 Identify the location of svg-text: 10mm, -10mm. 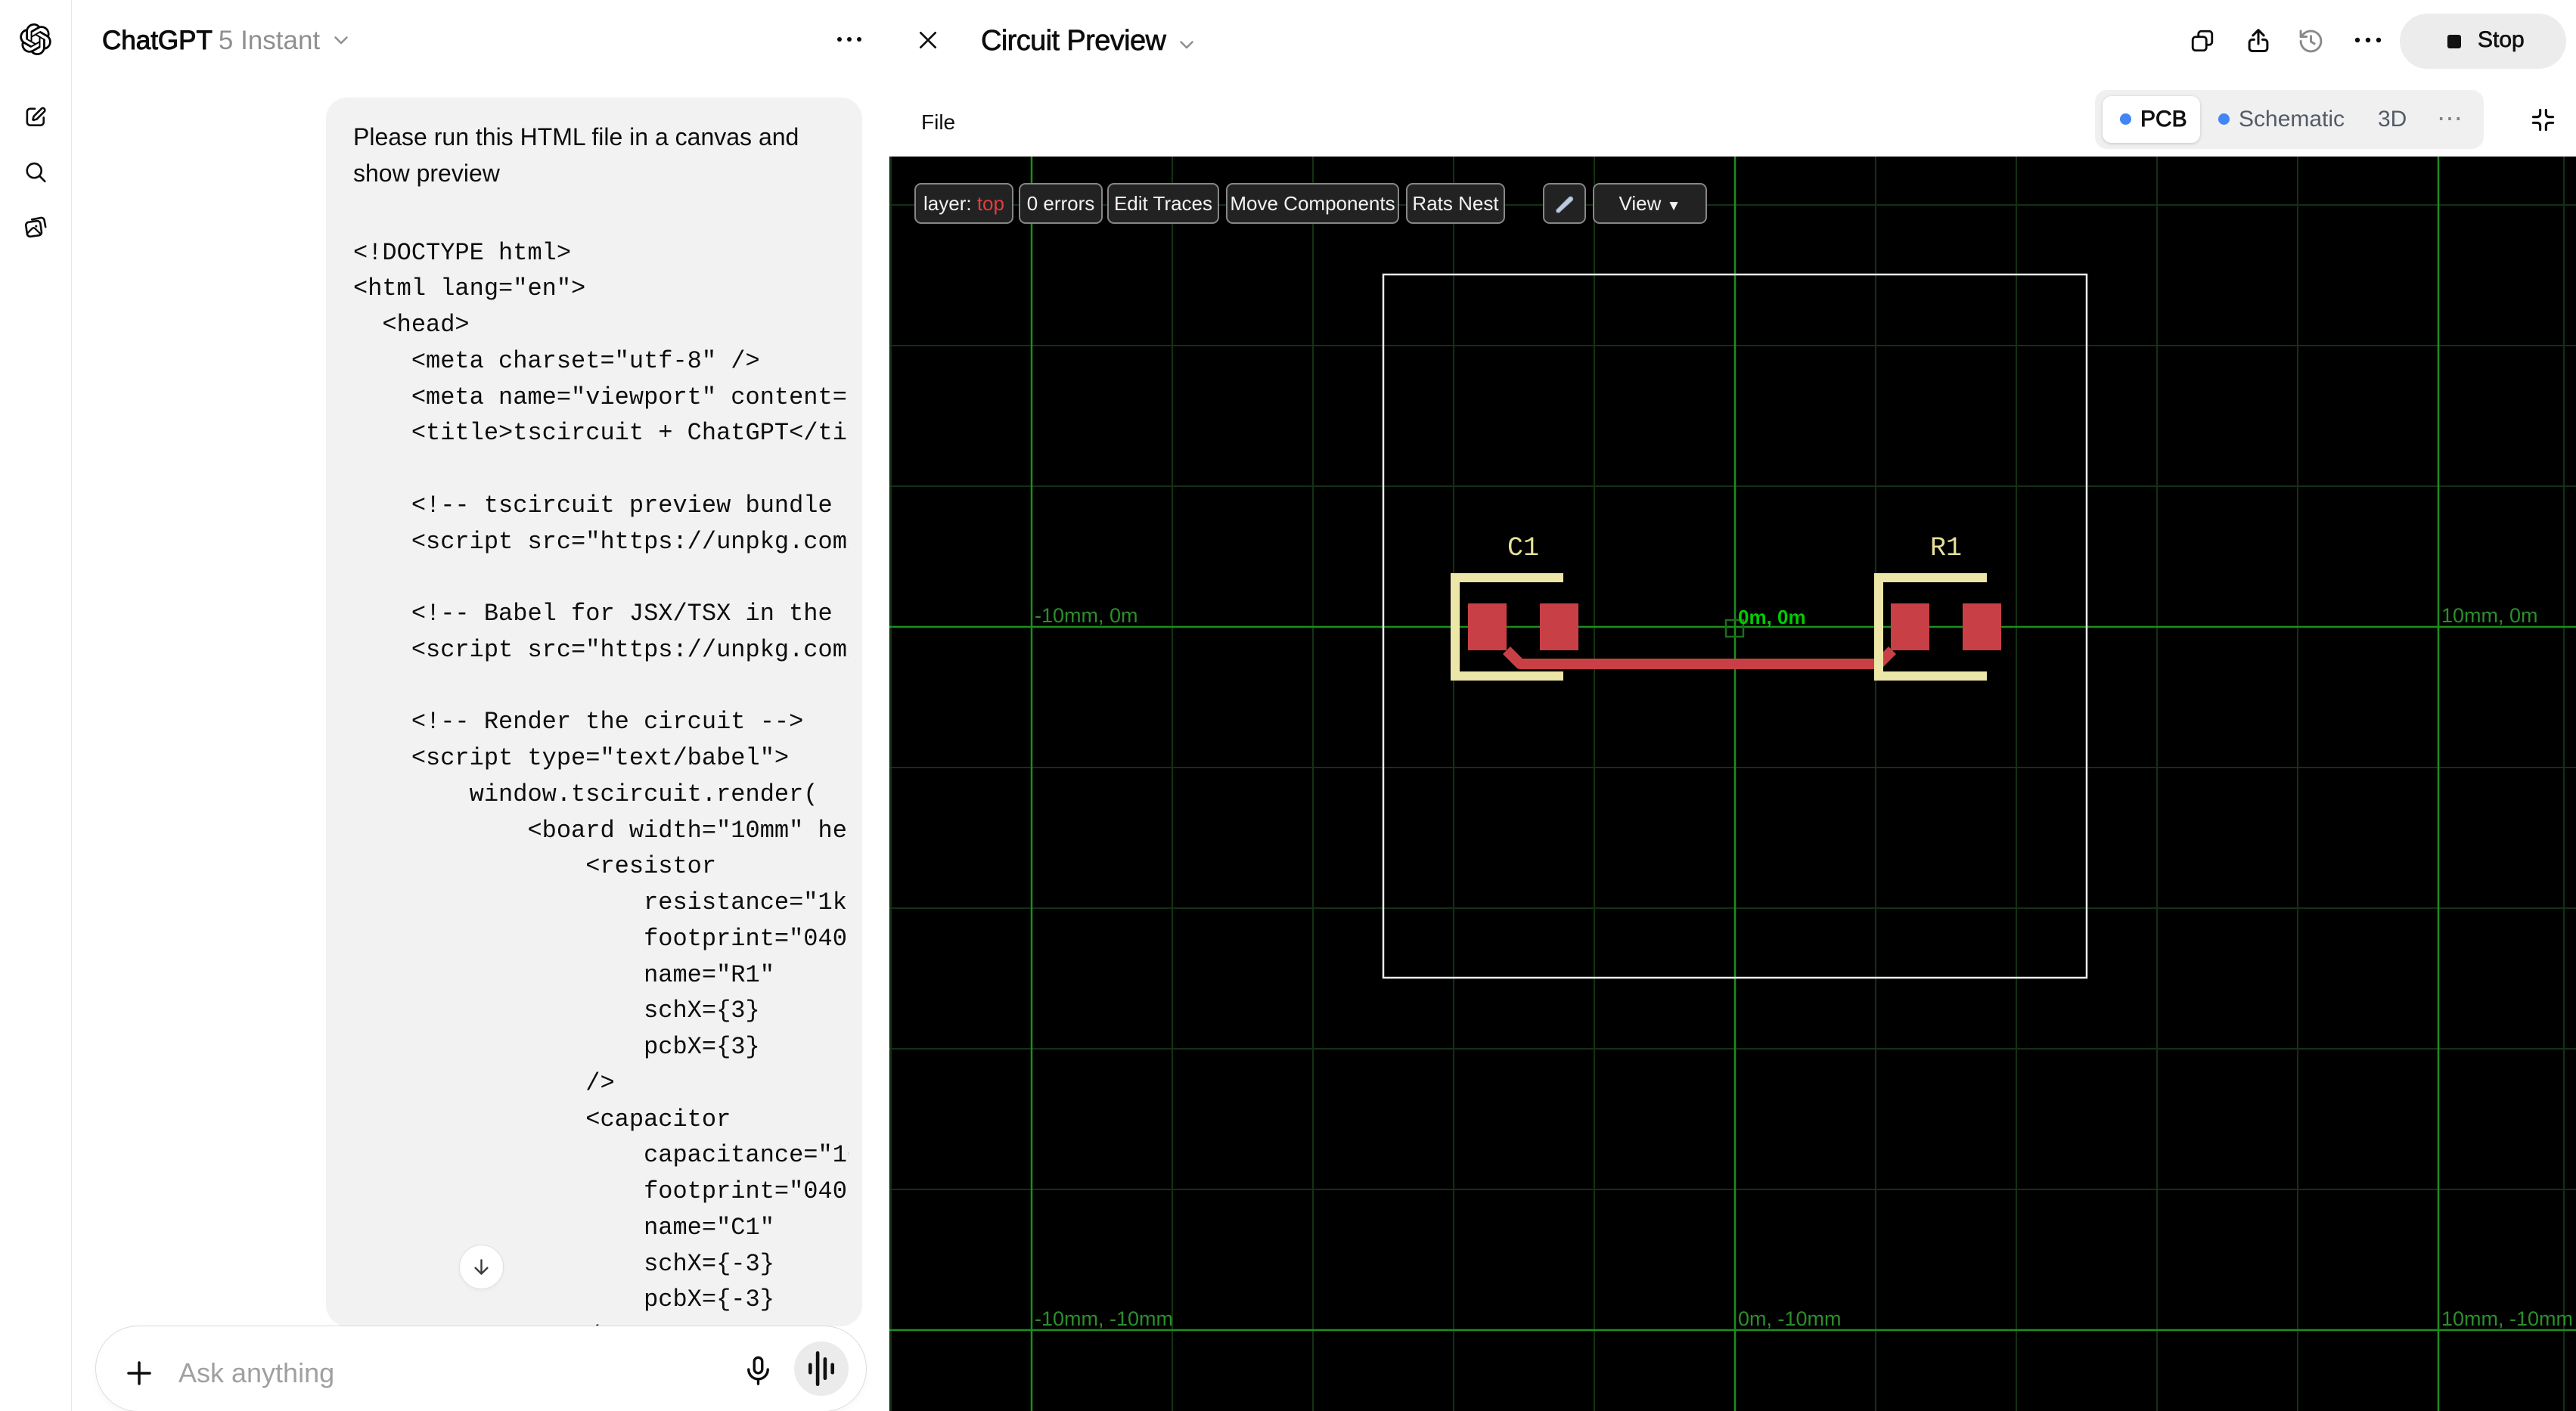
(2507, 1318).